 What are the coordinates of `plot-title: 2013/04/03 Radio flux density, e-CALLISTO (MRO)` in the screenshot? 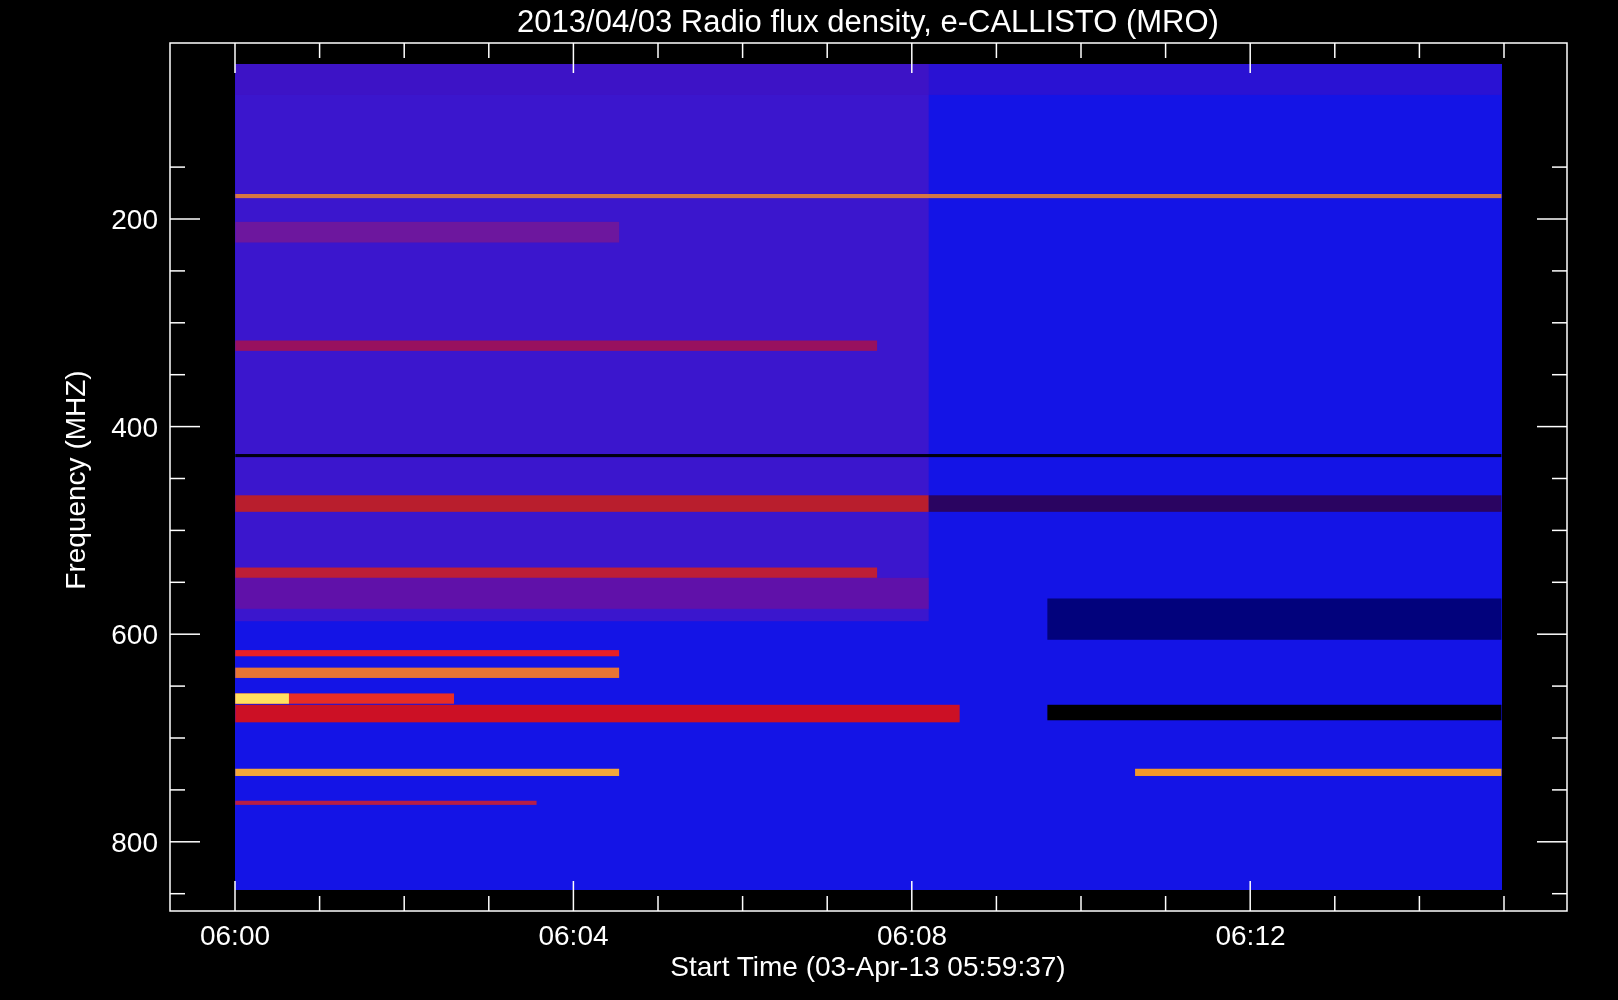 It's located at (868, 21).